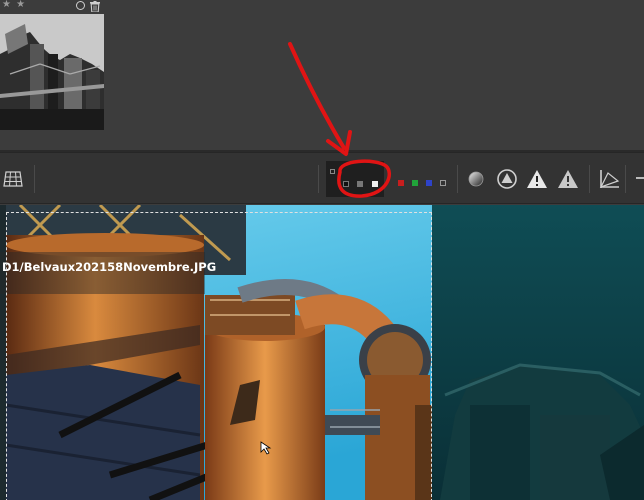 This screenshot has height=500, width=644. I want to click on clip-warning-shadows-icon, so click(507, 179).